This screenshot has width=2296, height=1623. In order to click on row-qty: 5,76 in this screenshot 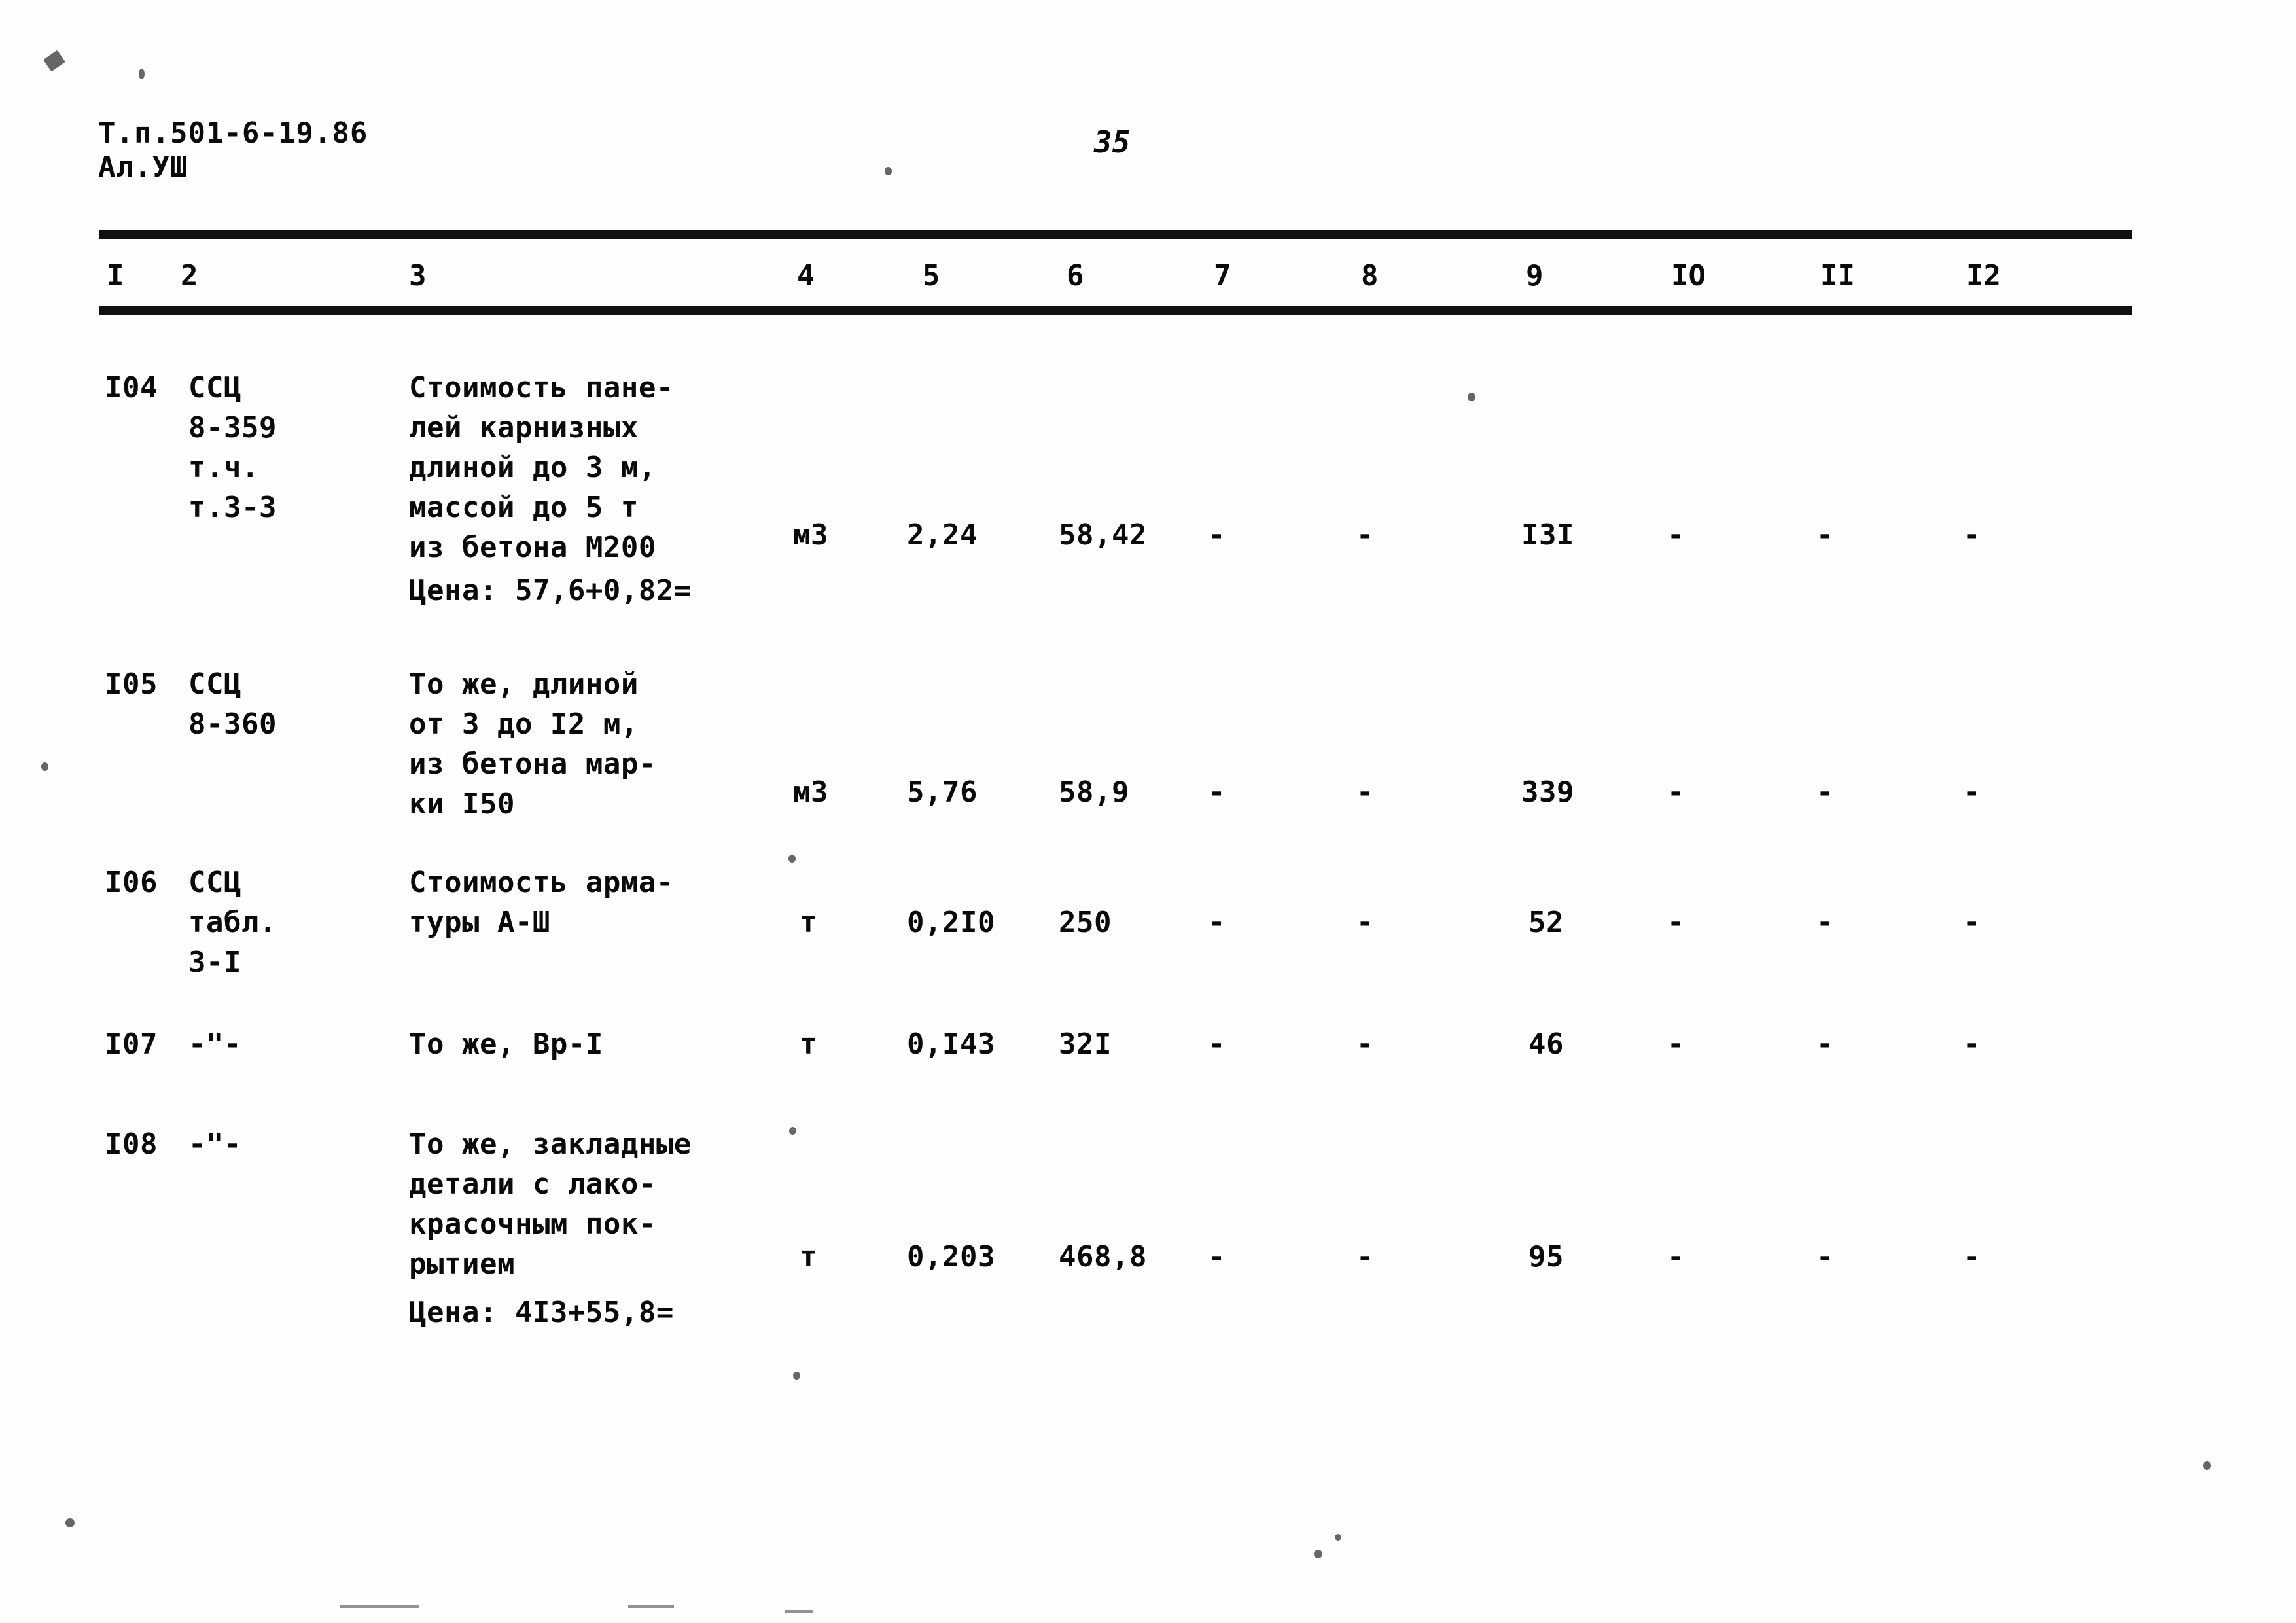, I will do `click(942, 793)`.